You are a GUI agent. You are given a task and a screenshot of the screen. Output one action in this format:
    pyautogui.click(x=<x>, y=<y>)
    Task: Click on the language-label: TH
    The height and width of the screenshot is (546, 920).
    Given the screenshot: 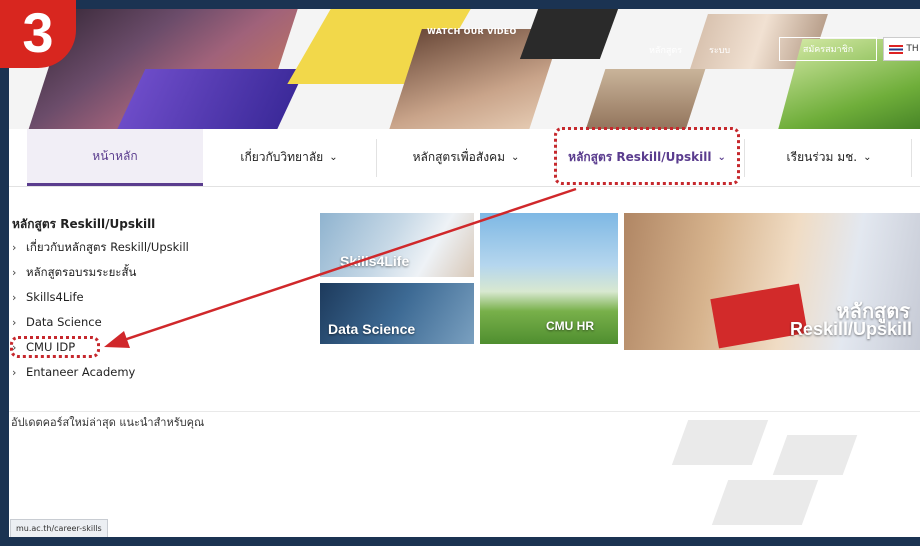 What is the action you would take?
    pyautogui.click(x=912, y=49)
    